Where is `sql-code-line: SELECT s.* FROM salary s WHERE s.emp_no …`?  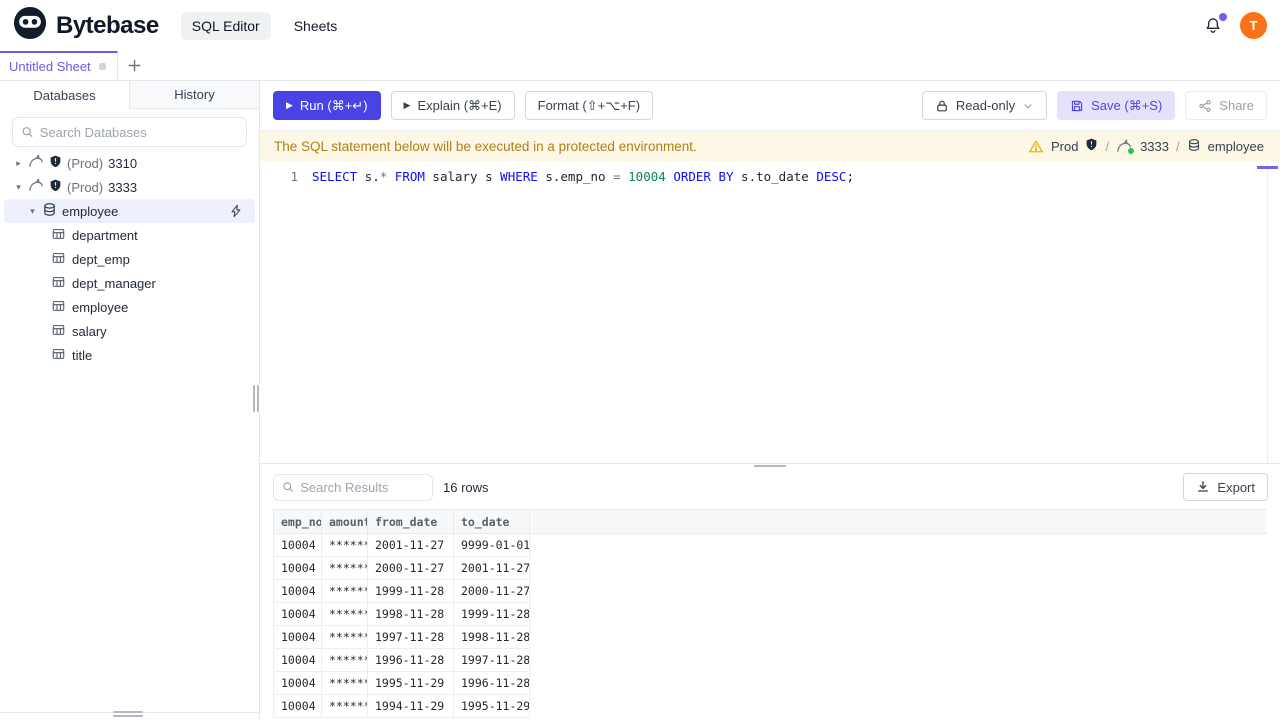 sql-code-line: SELECT s.* FROM salary s WHERE s.emp_no … is located at coordinates (576, 177).